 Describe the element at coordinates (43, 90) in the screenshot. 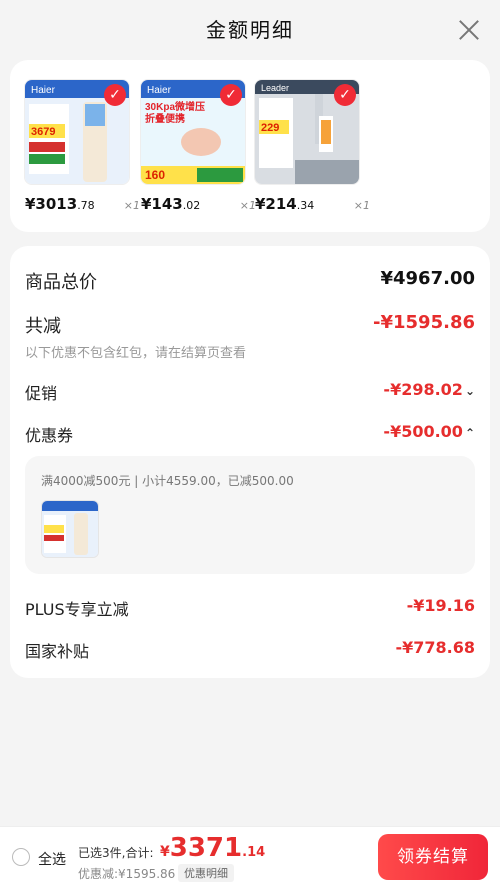

I see `brand-text: Haier` at that location.